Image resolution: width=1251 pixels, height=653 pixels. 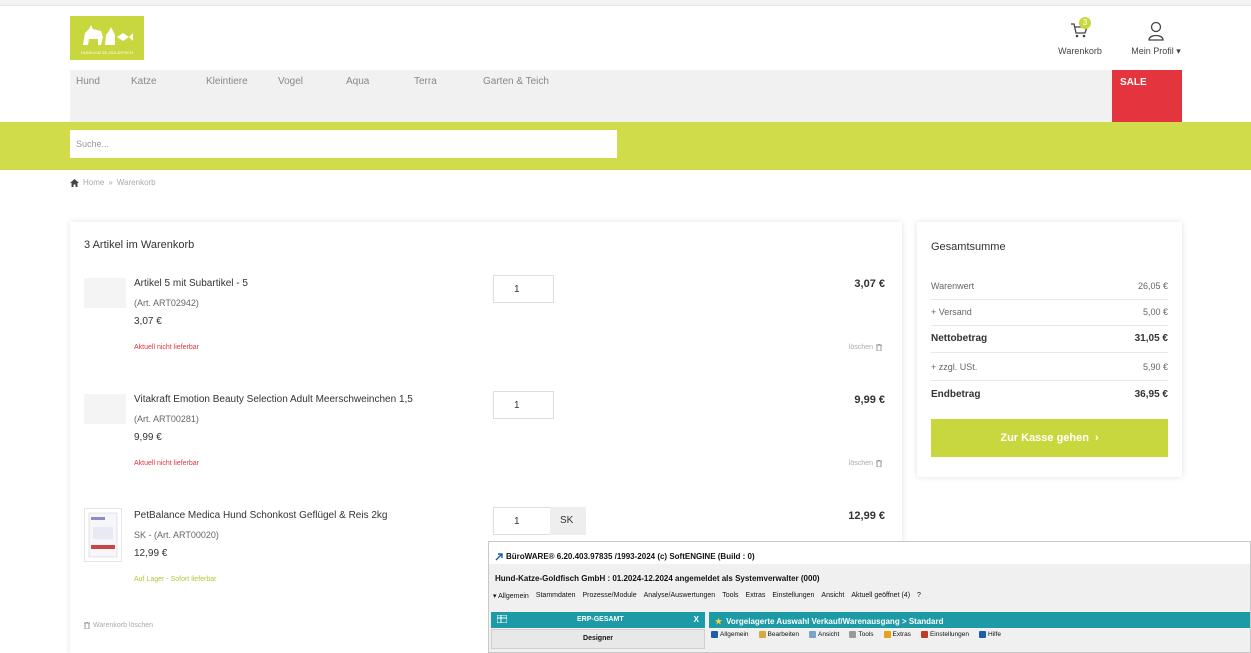 What do you see at coordinates (191, 283) in the screenshot?
I see `item-name: Artikel 5 mit Subartikel - 5` at bounding box center [191, 283].